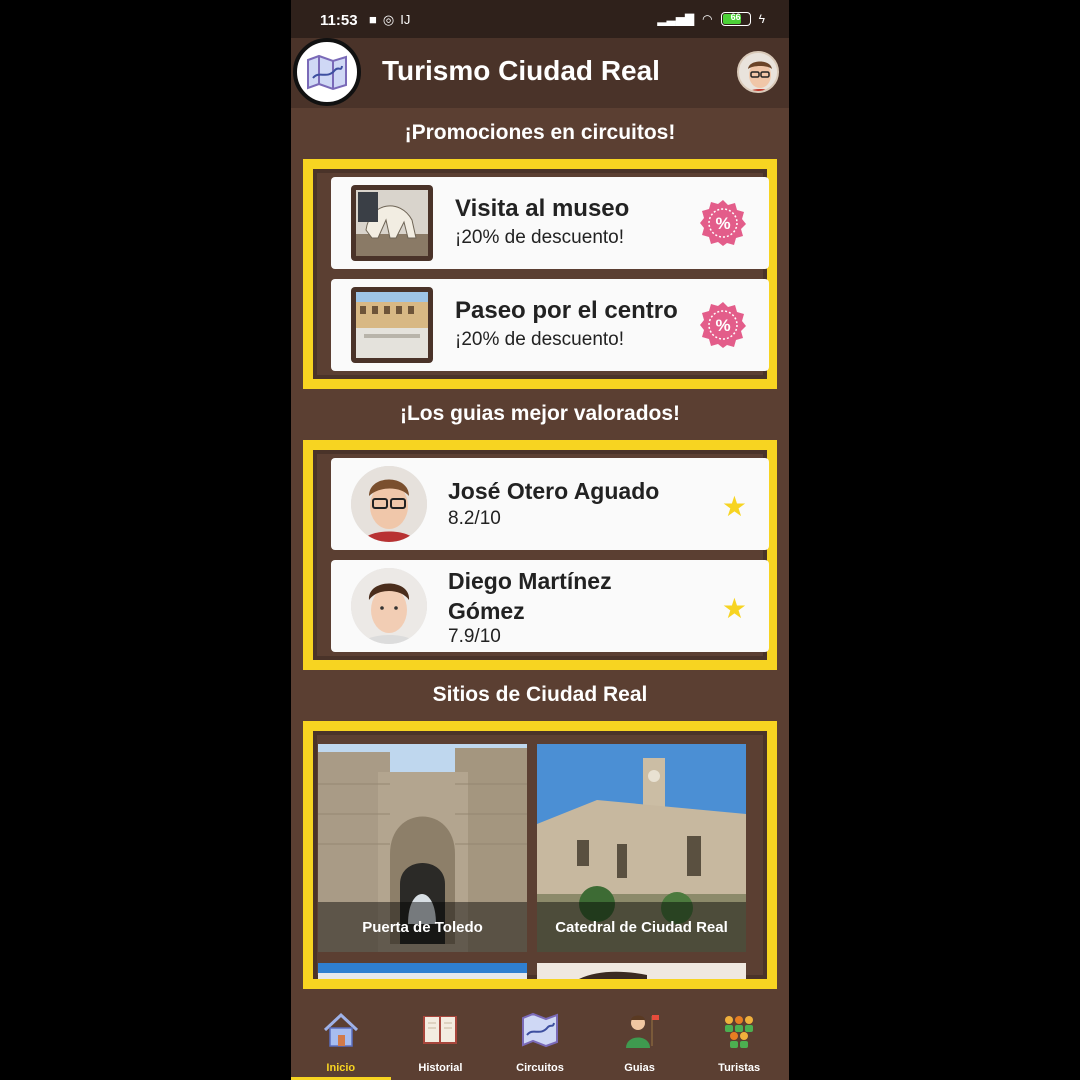  Describe the element at coordinates (540, 1068) in the screenshot. I see `nav-label: Circuitos` at that location.